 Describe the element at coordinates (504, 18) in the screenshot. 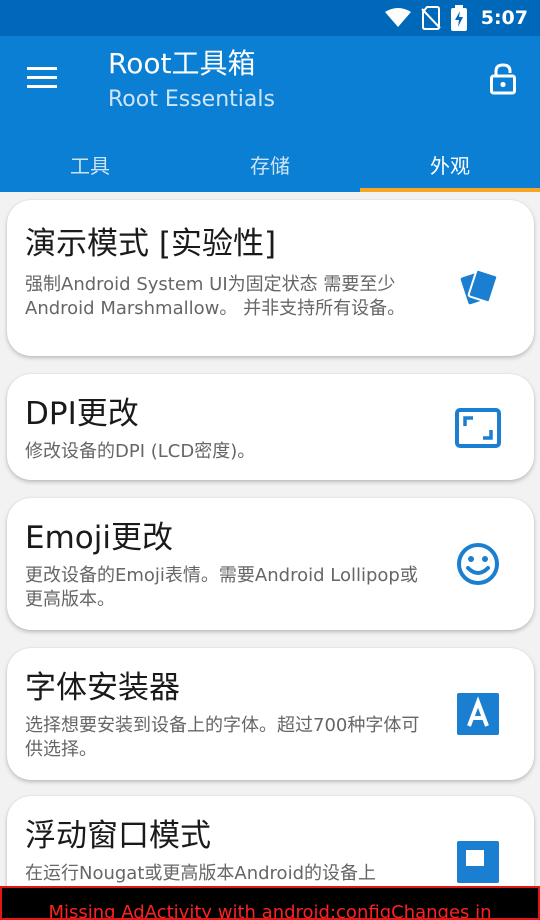

I see `status-time: 5:07` at that location.